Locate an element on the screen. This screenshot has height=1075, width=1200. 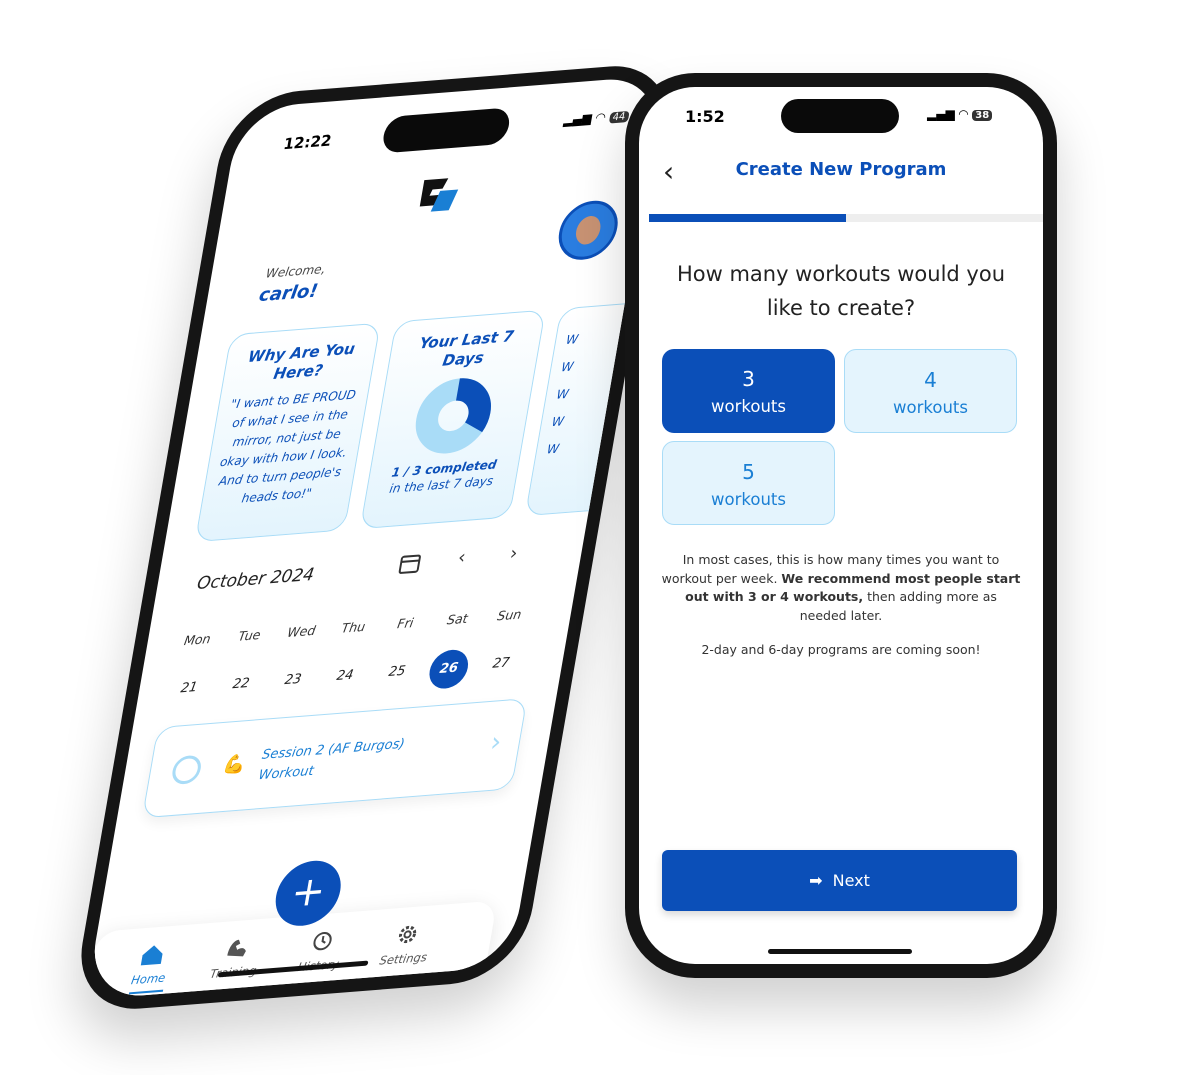
calendar-date: 26 is located at coordinates (448, 669).